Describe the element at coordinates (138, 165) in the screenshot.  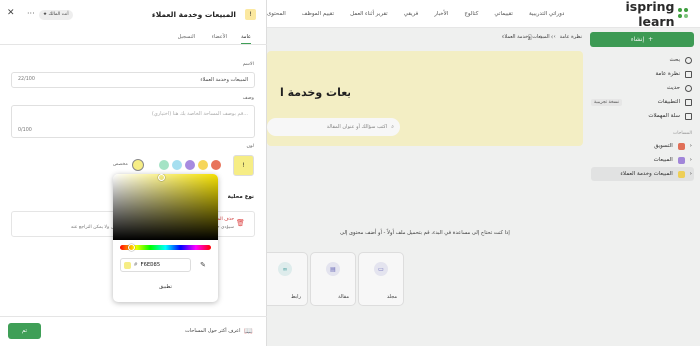
I see `custom-color-swatch` at that location.